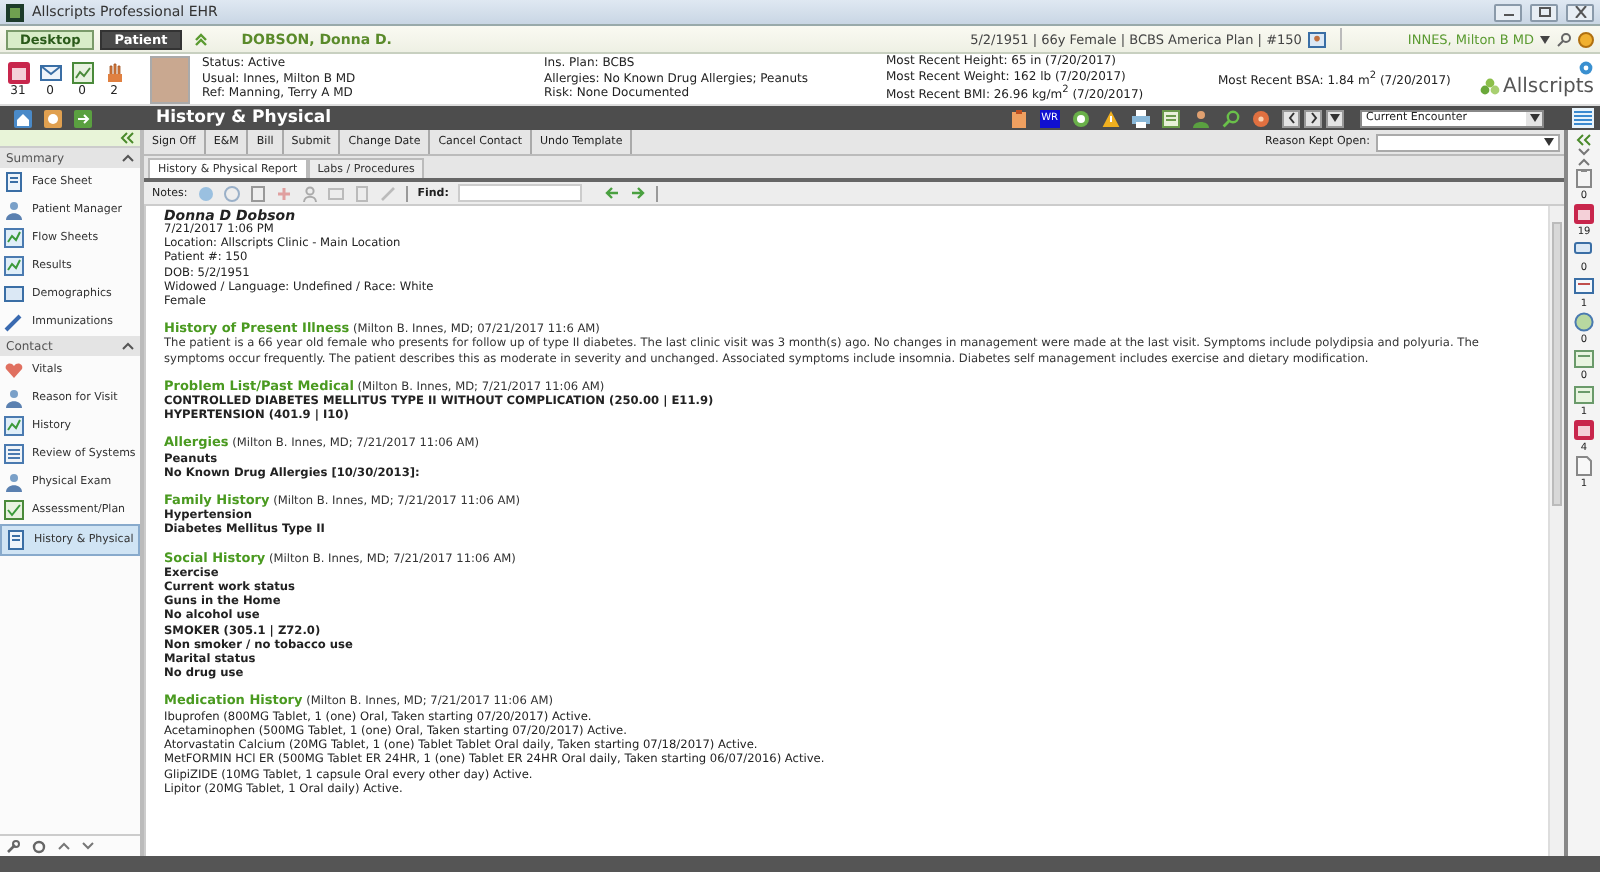 This screenshot has height=872, width=1600. I want to click on chevron-right-icon, so click(1313, 118).